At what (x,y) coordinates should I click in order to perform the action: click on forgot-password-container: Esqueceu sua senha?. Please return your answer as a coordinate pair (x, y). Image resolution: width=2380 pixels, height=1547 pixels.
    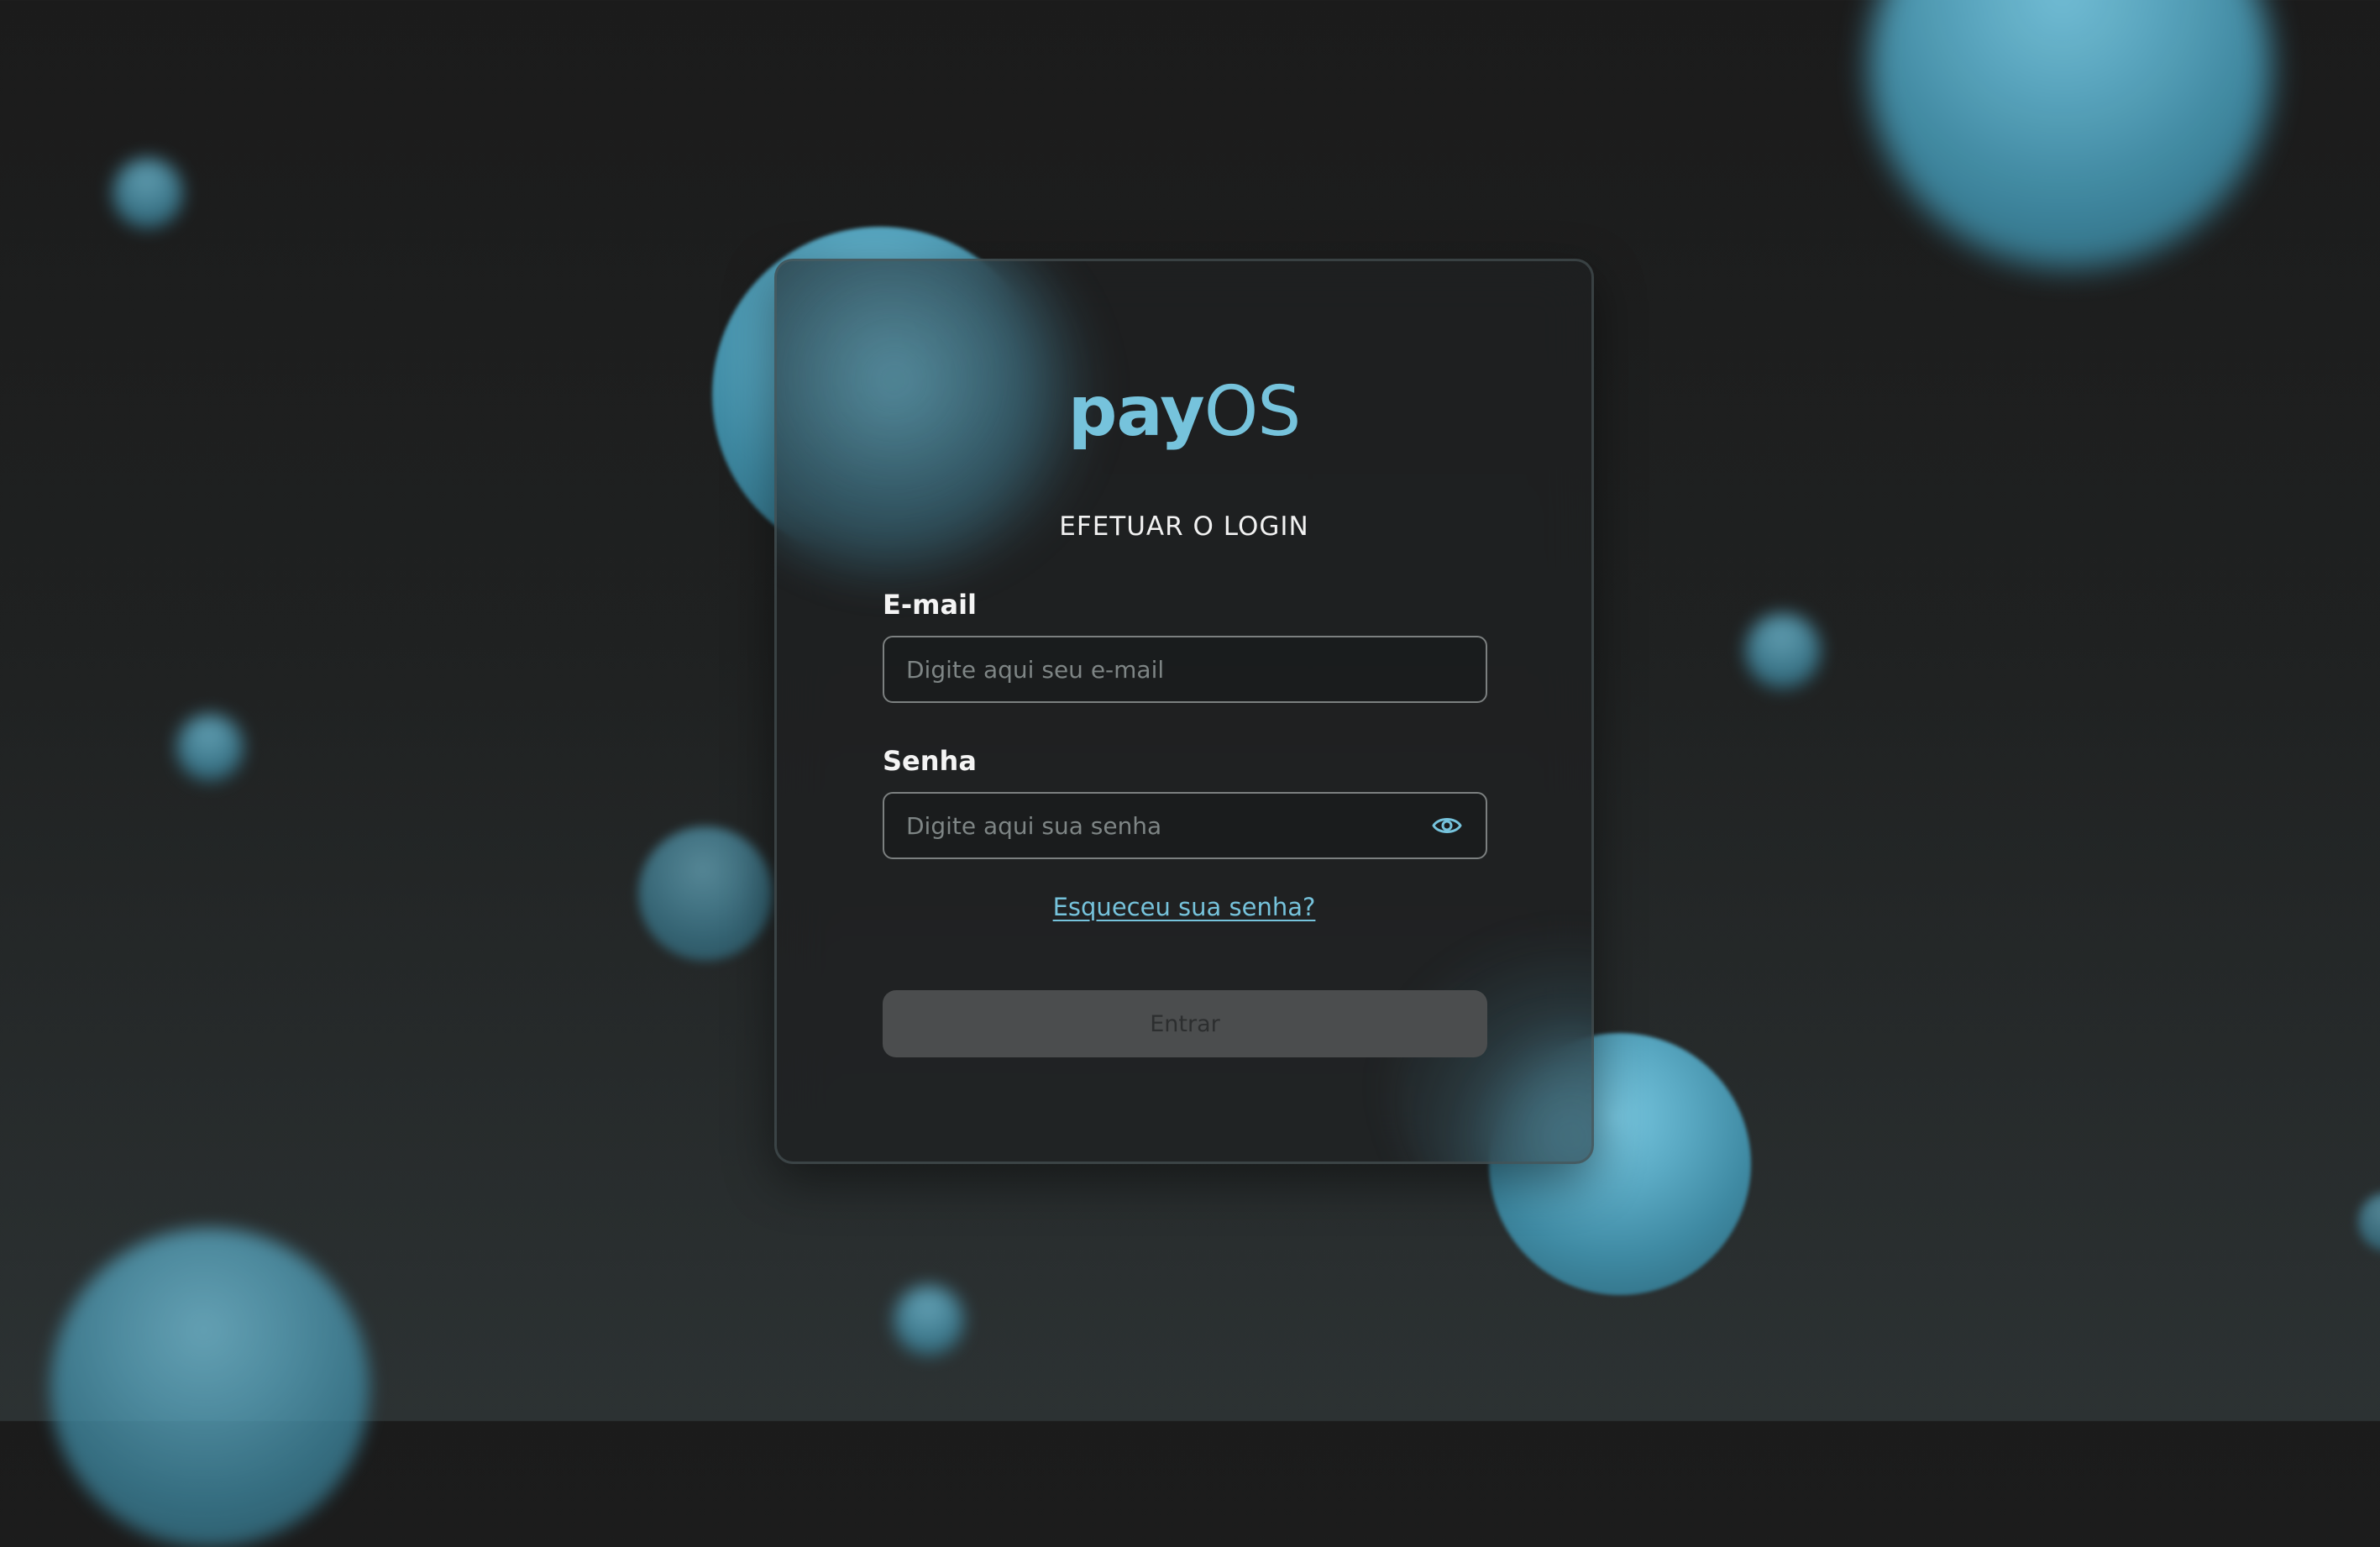
    Looking at the image, I should click on (1184, 907).